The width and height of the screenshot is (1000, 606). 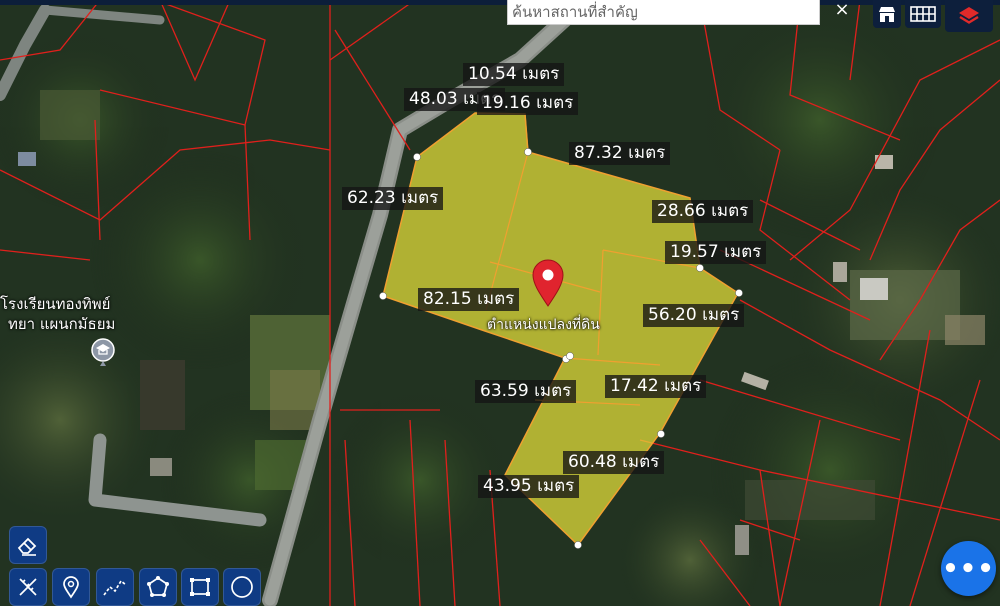 I want to click on measurement-label: 28.66 เมตร, so click(x=703, y=211).